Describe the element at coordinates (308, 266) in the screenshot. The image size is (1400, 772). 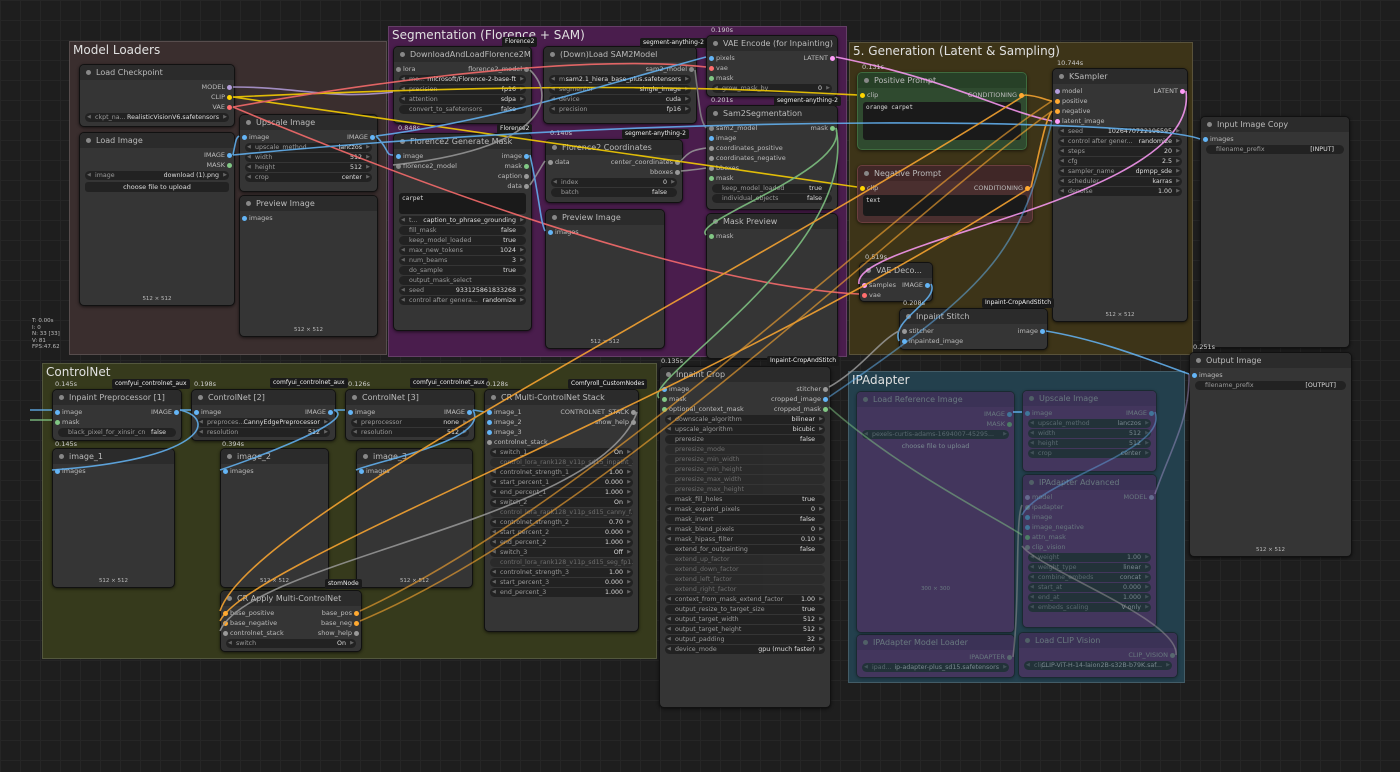
I see `node-preview-image: Preview Image images 512 × 512` at that location.